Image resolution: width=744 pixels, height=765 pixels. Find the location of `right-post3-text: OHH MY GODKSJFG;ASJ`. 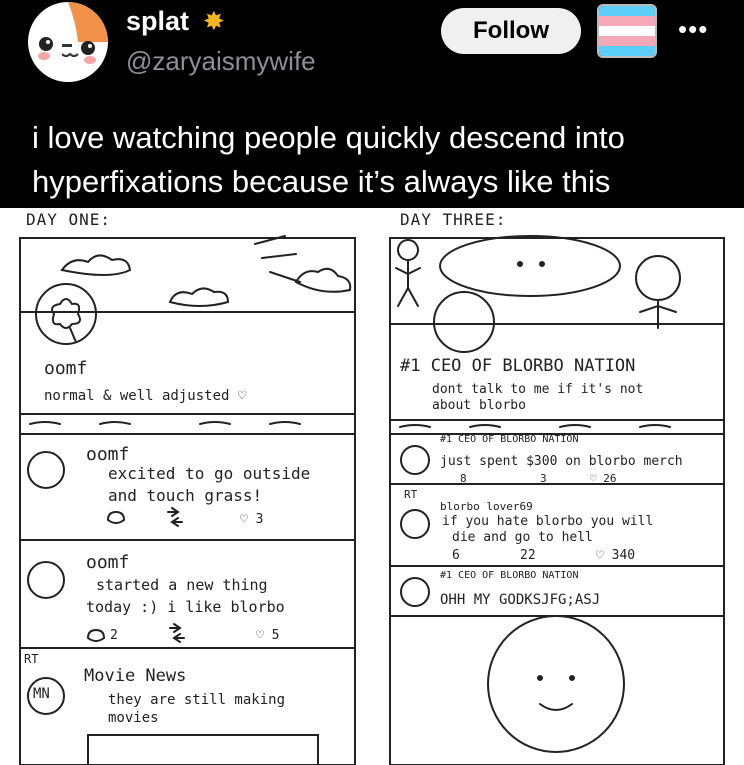

right-post3-text: OHH MY GODKSJFG;ASJ is located at coordinates (520, 600).